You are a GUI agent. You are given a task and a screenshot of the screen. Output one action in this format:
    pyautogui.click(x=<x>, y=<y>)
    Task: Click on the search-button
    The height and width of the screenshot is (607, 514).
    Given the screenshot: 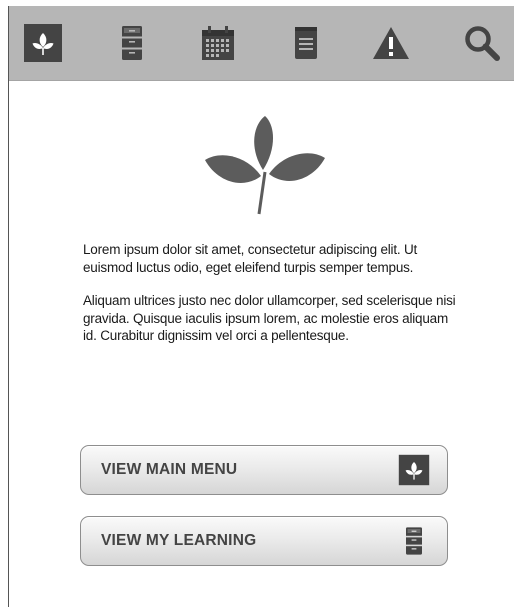 What is the action you would take?
    pyautogui.click(x=482, y=43)
    